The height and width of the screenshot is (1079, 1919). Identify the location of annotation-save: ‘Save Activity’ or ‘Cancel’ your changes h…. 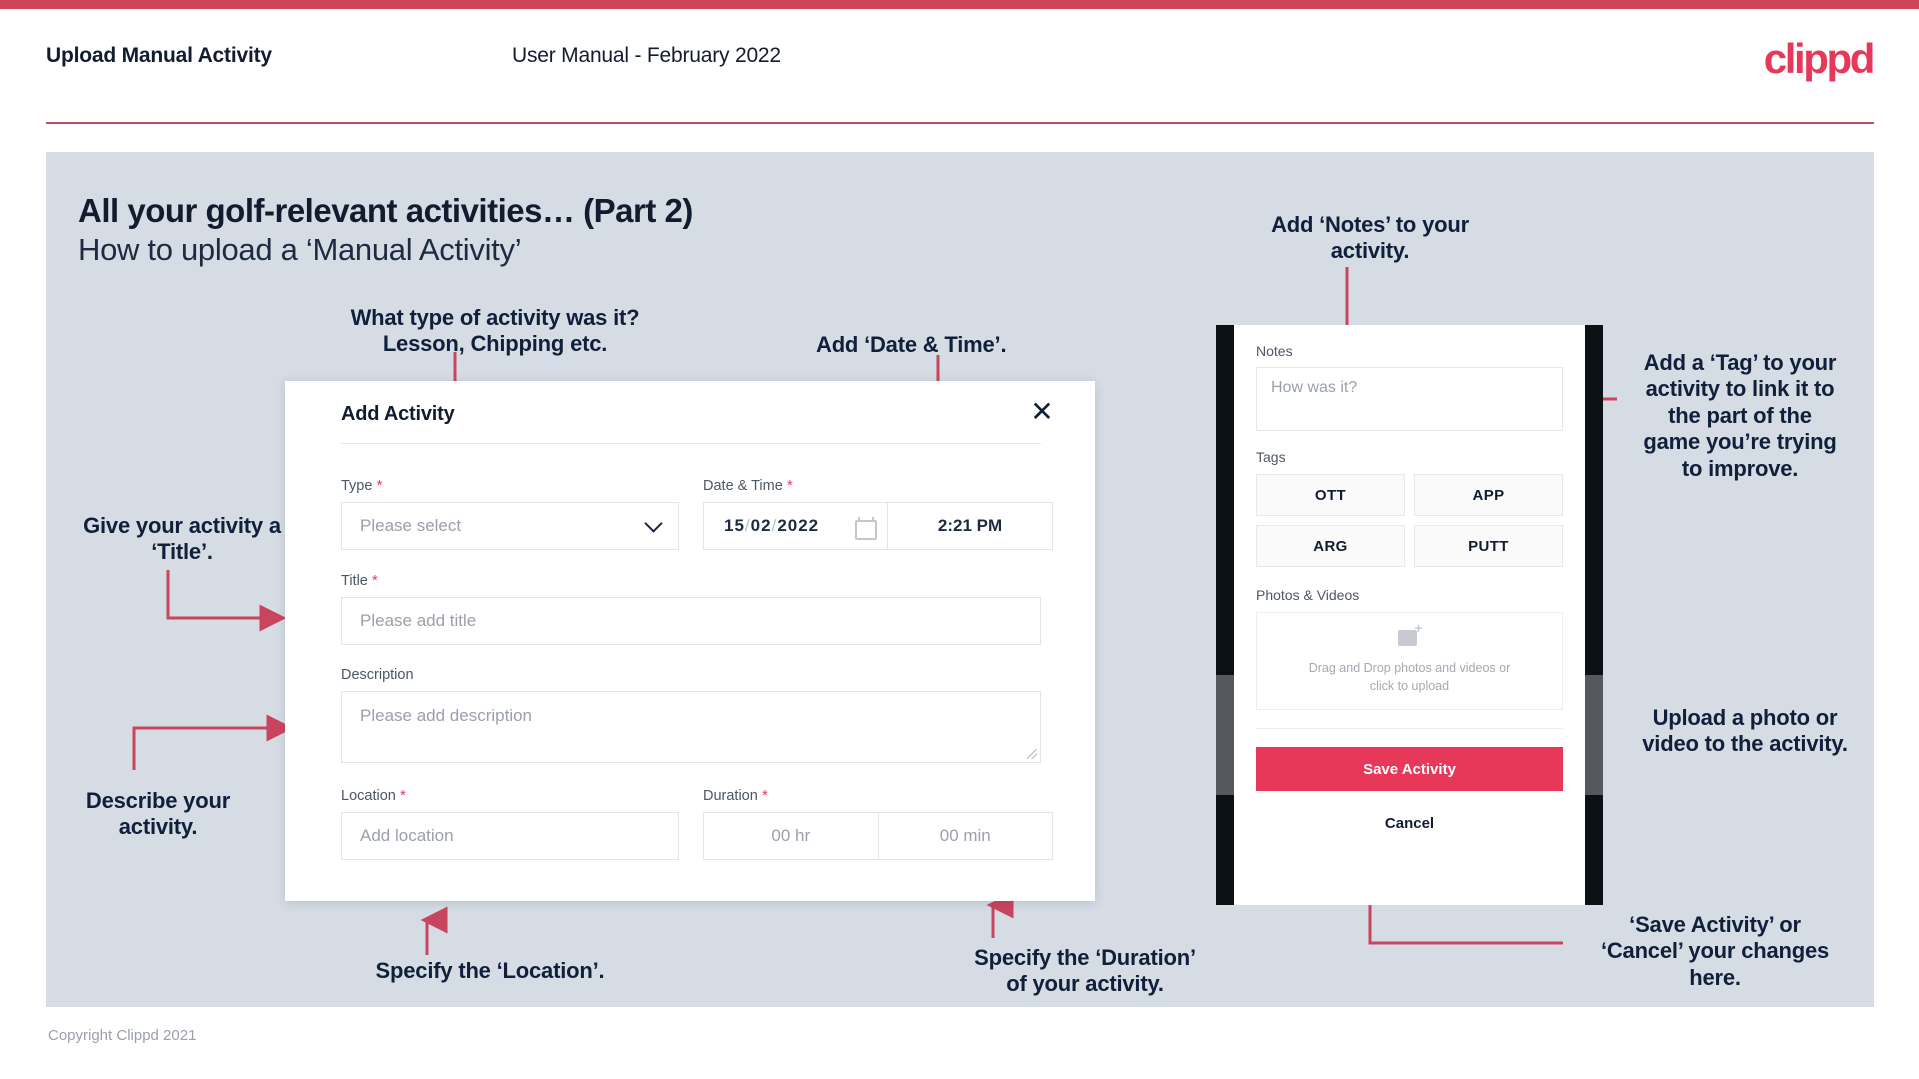
(1715, 951).